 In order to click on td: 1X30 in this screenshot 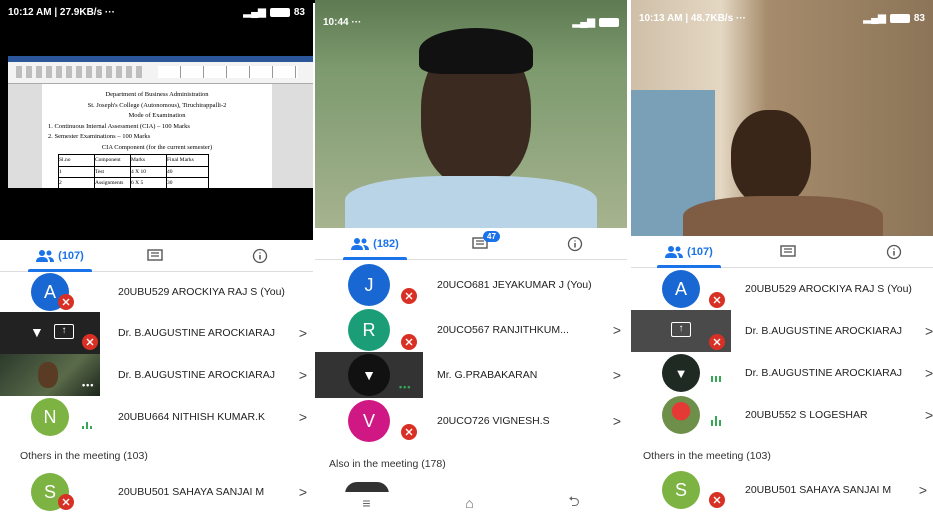, I will do `click(148, 194)`.